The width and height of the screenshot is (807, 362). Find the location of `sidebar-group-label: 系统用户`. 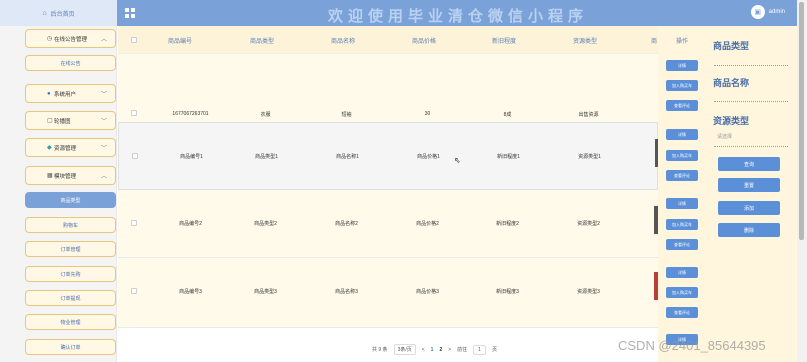

sidebar-group-label: 系统用户 is located at coordinates (65, 94).